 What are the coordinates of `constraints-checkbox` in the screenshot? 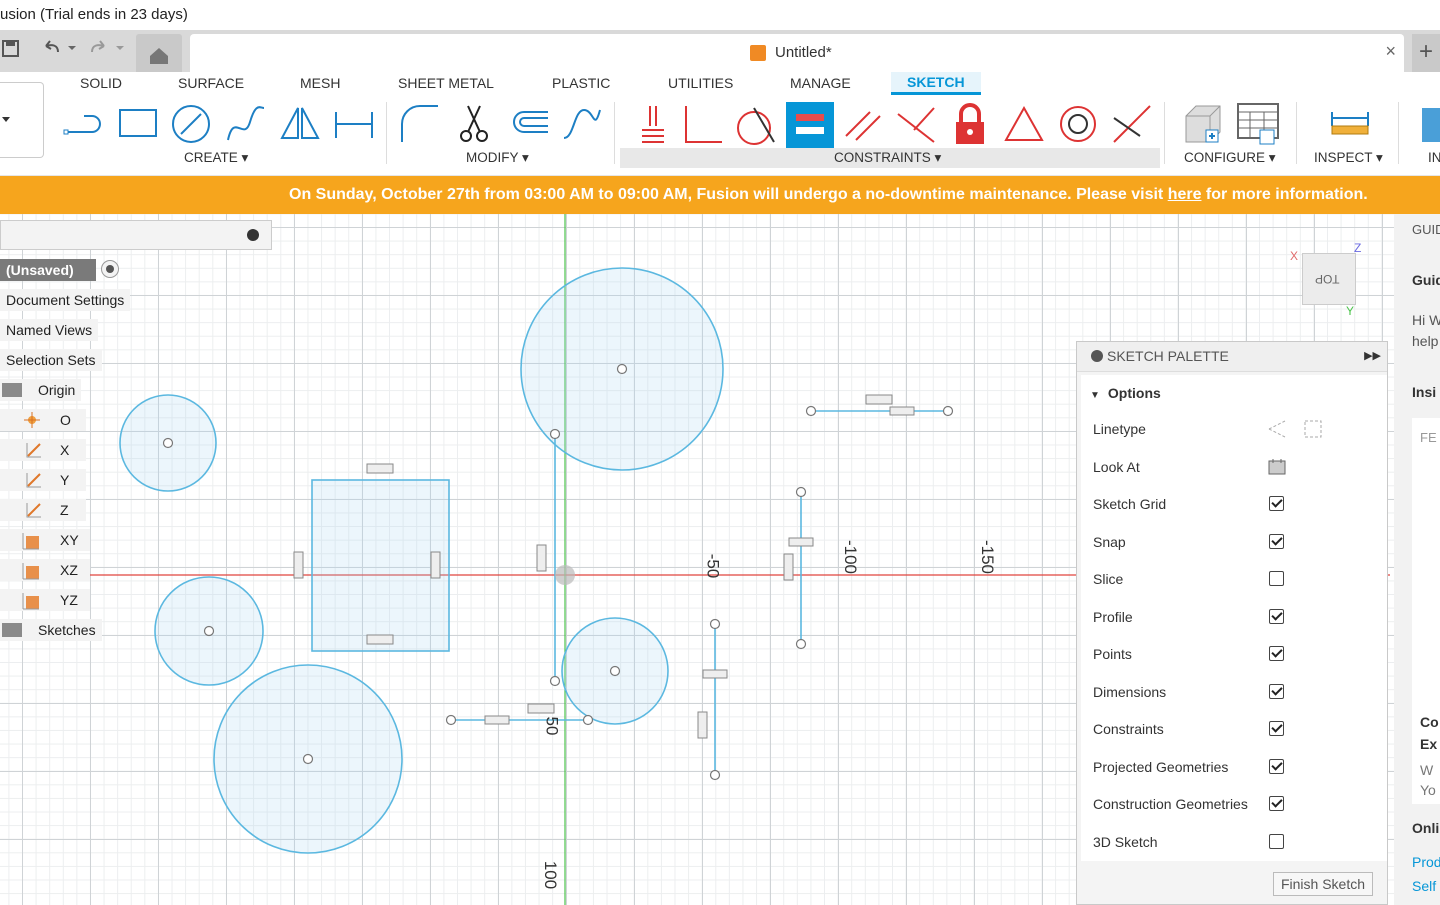 It's located at (1276, 728).